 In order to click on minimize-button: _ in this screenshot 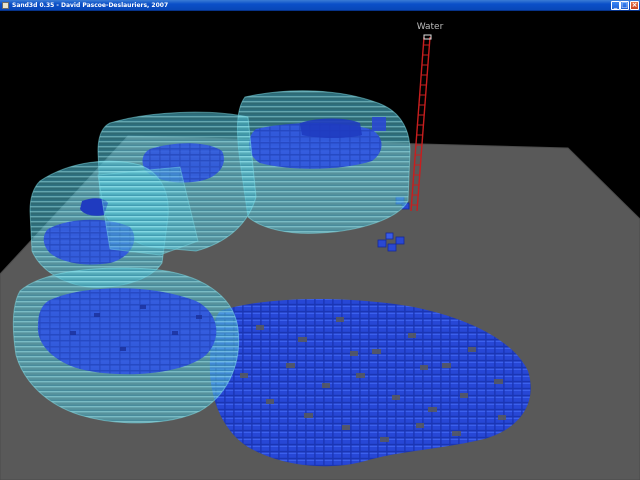, I will do `click(615, 5)`.